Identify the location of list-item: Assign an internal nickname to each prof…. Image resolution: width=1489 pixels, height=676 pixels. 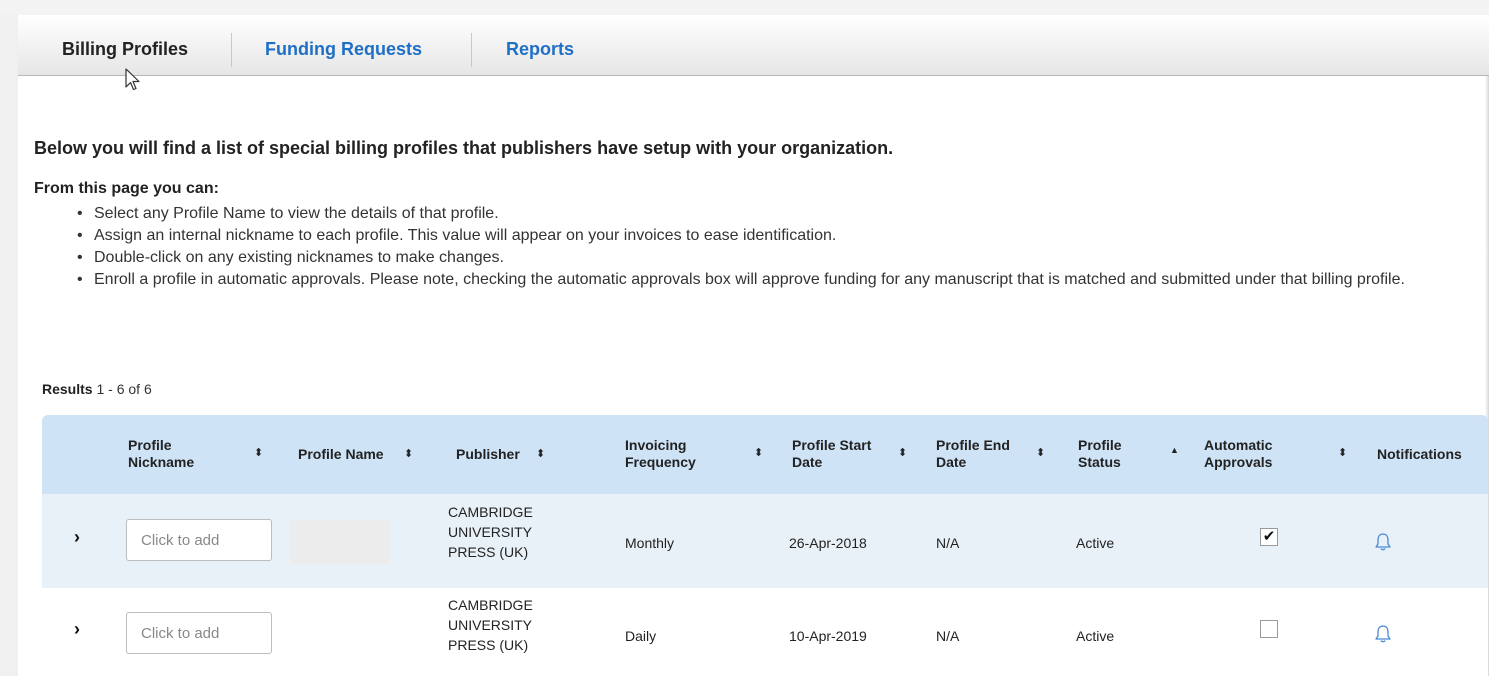
(770, 236).